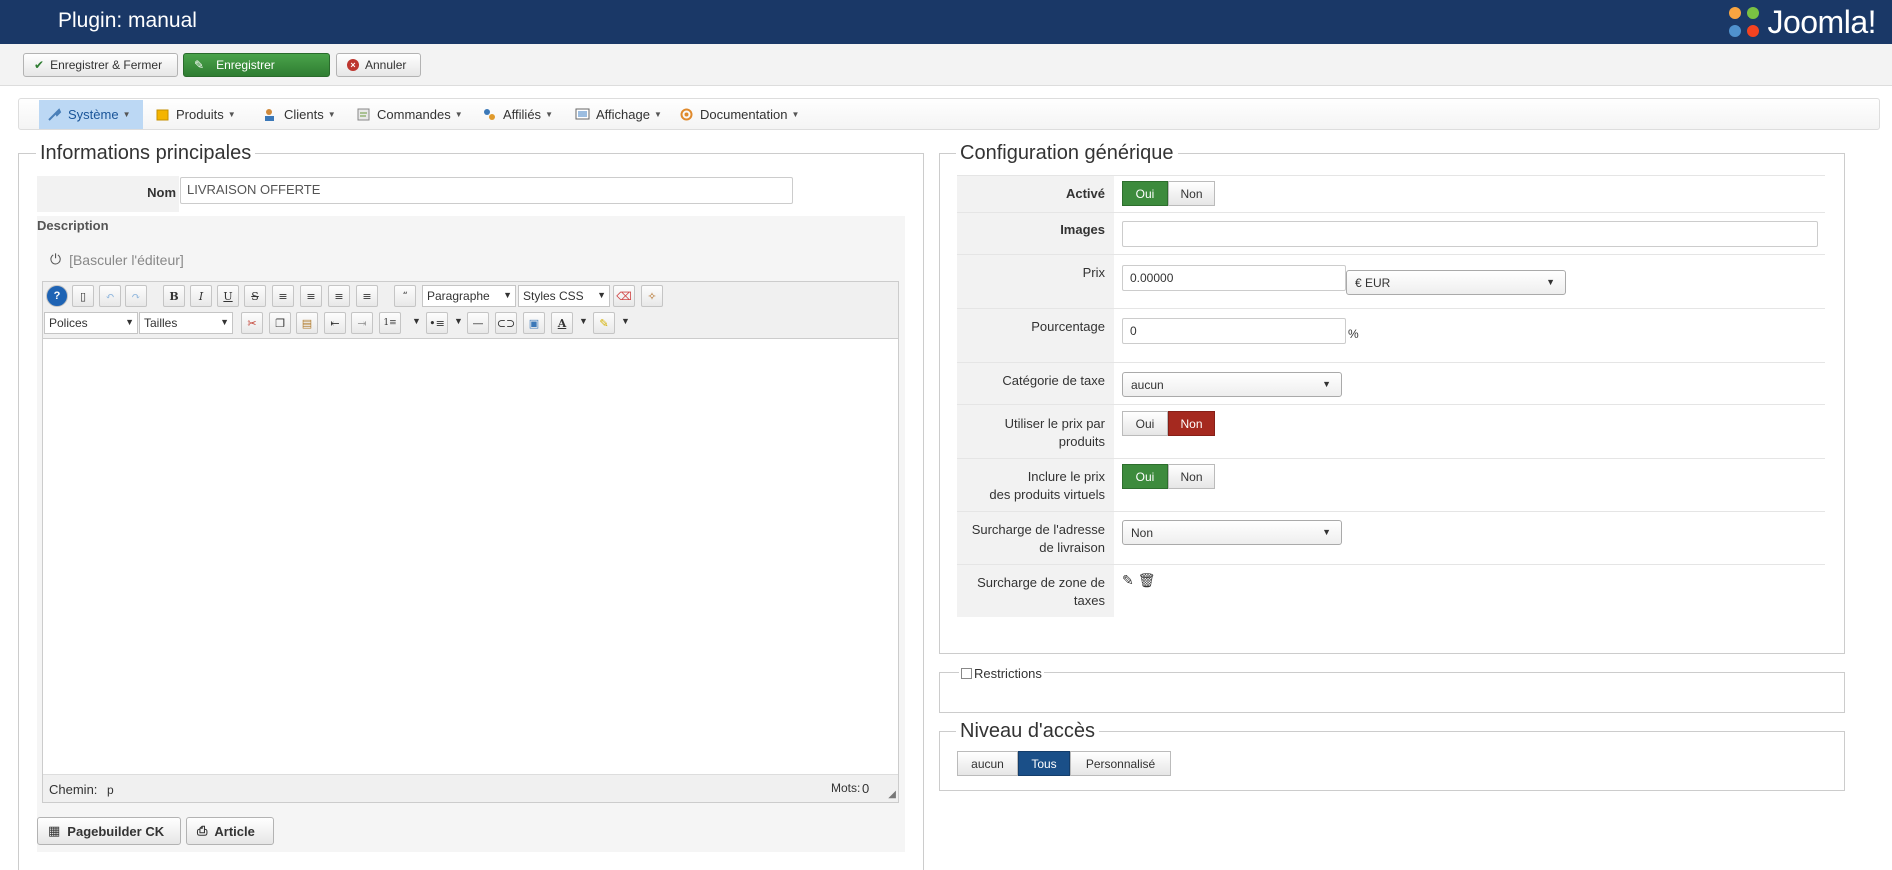  I want to click on joomla-logo-text: Joomla!, so click(1821, 21).